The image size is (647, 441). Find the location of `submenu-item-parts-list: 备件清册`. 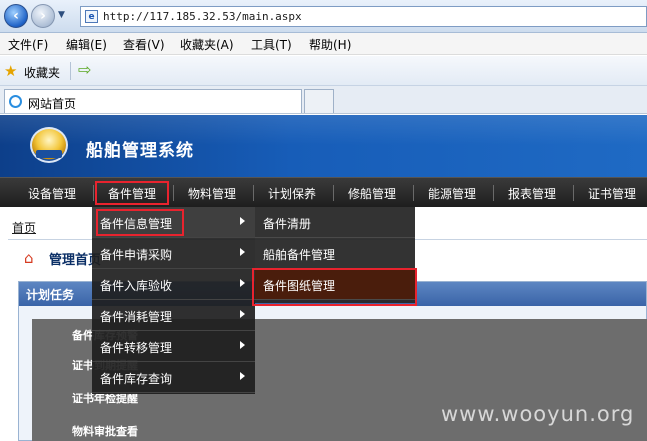

submenu-item-parts-list: 备件清册 is located at coordinates (335, 222).